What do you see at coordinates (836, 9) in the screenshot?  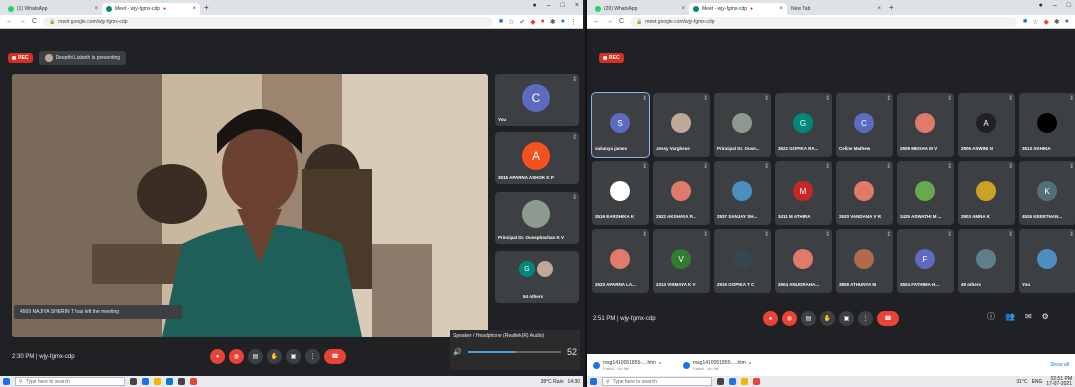 I see `tab-new: New Tab ×` at bounding box center [836, 9].